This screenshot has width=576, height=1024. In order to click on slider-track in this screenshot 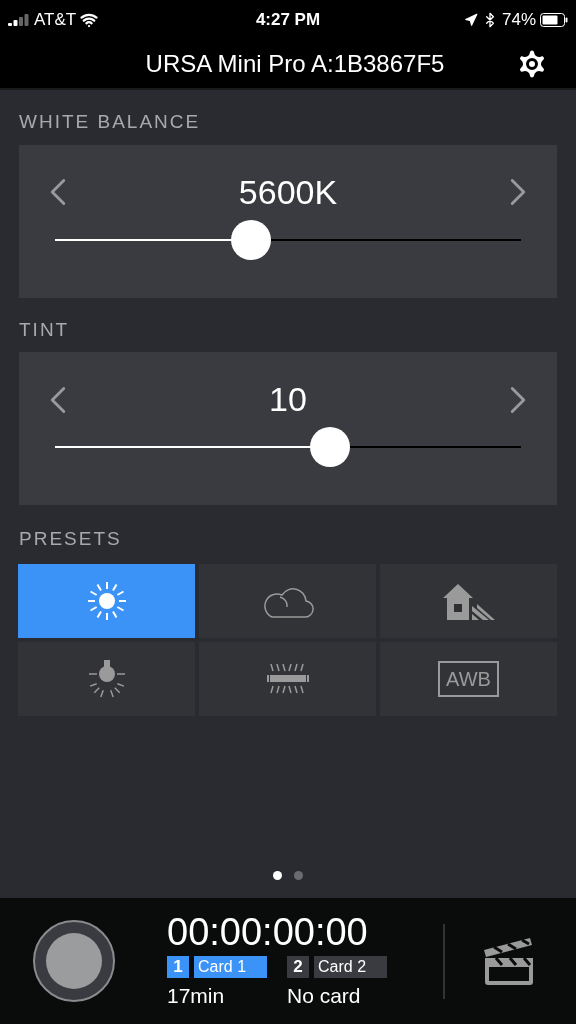, I will do `click(288, 239)`.